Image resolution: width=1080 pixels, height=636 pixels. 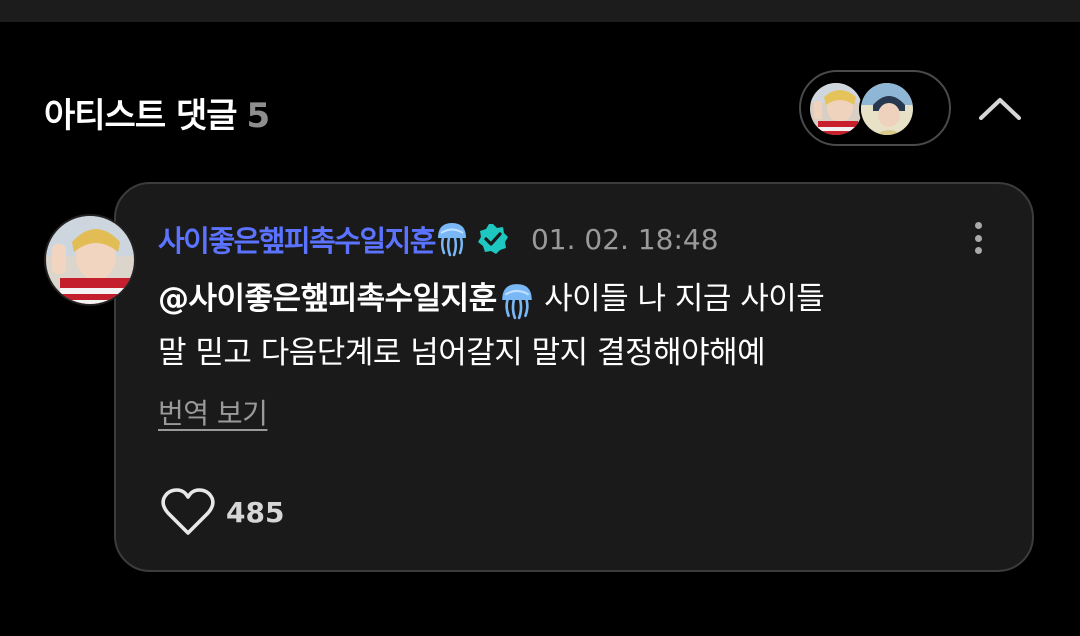 I want to click on comment-text-line2: 말 믿고 다음단계로 넘어갈지 말지 결정해야해예, so click(x=462, y=353).